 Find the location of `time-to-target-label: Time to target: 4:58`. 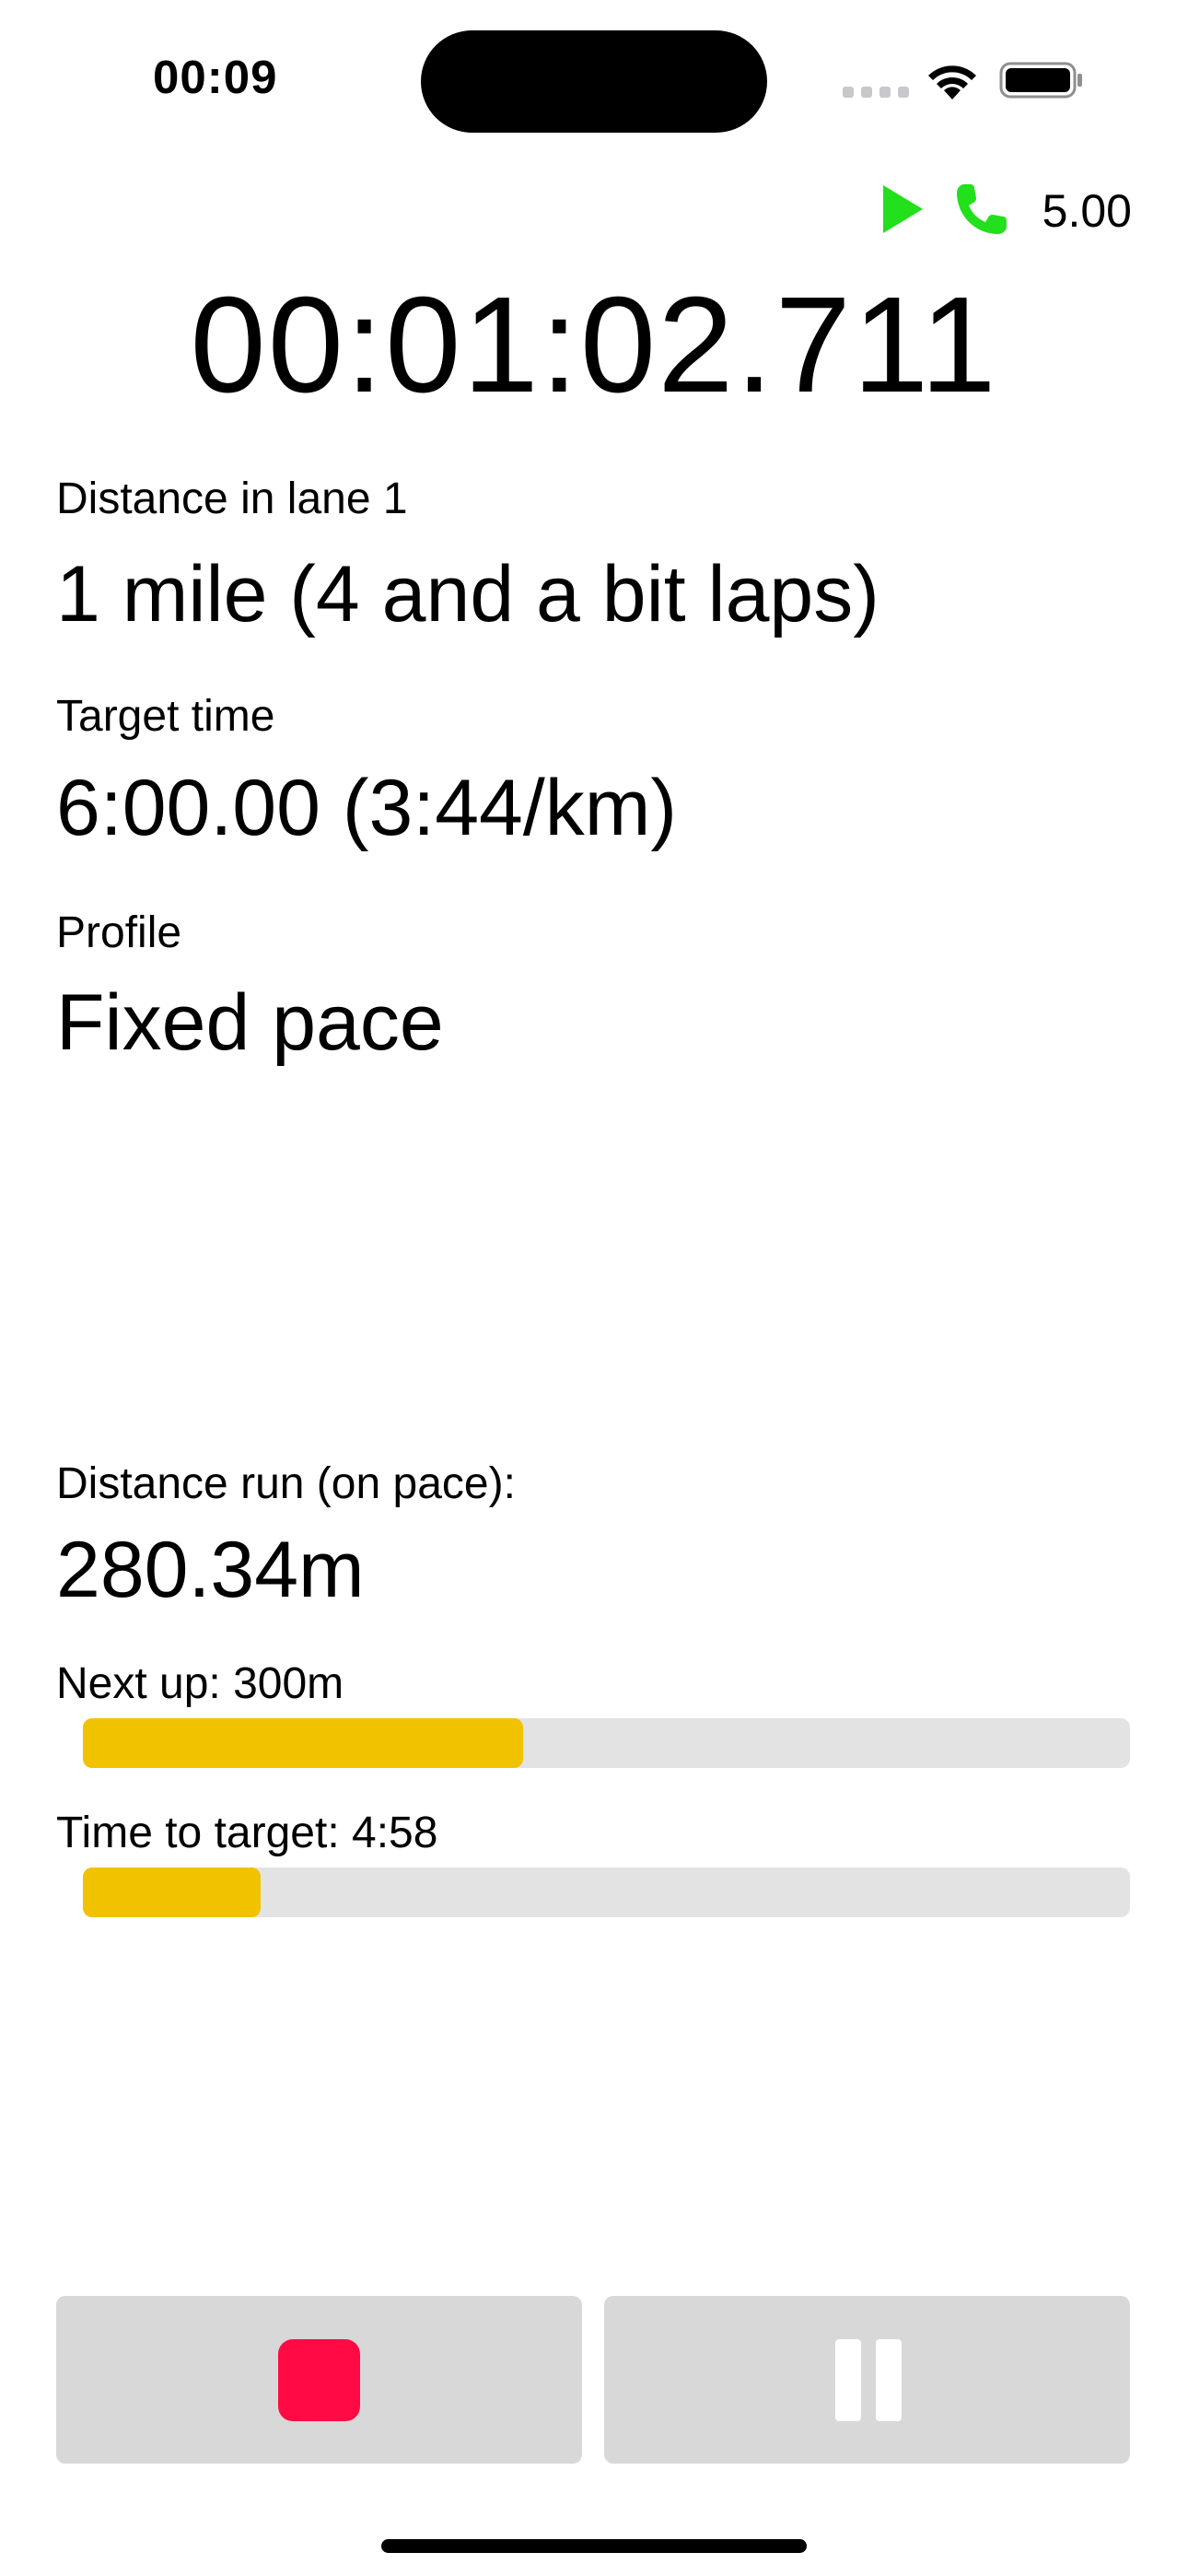

time-to-target-label: Time to target: 4:58 is located at coordinates (247, 1833).